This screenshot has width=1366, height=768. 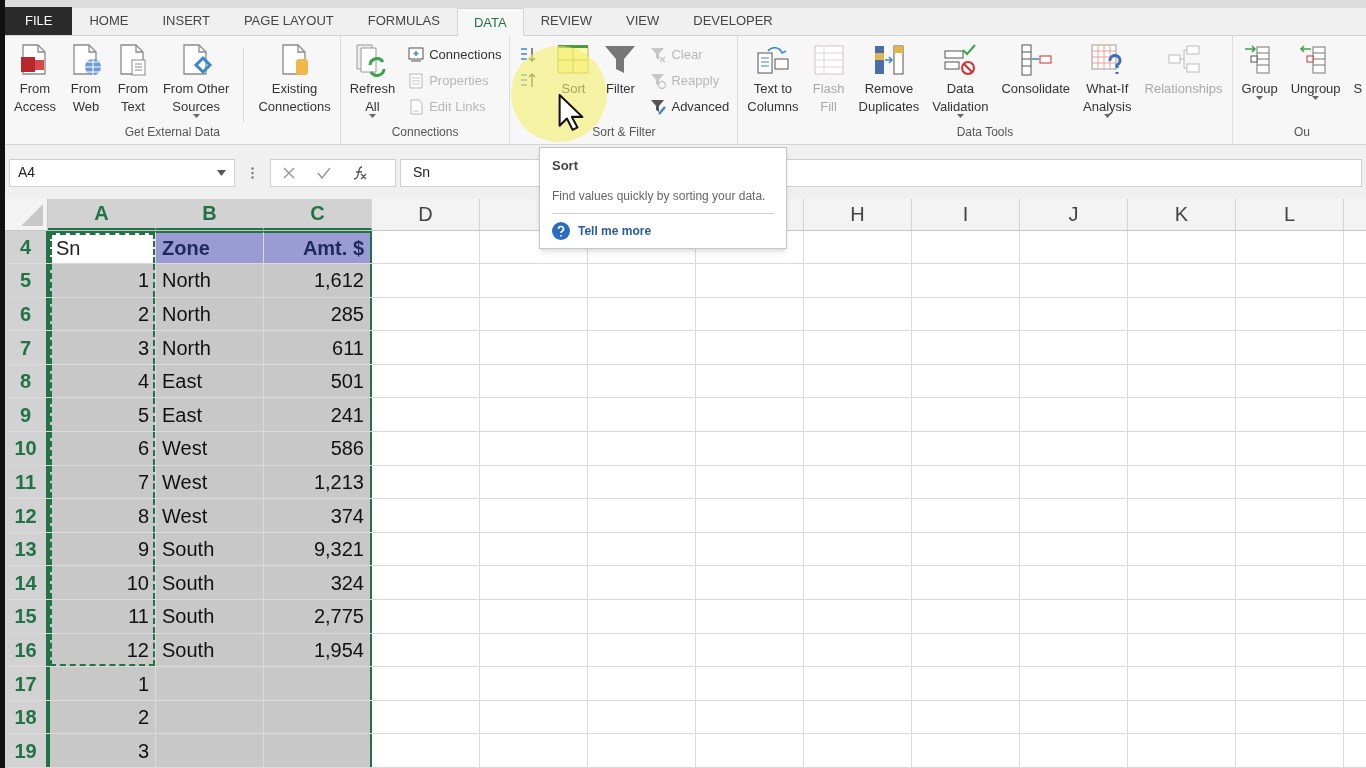 What do you see at coordinates (733, 20) in the screenshot?
I see `ribbon-tab: DEVELOPER` at bounding box center [733, 20].